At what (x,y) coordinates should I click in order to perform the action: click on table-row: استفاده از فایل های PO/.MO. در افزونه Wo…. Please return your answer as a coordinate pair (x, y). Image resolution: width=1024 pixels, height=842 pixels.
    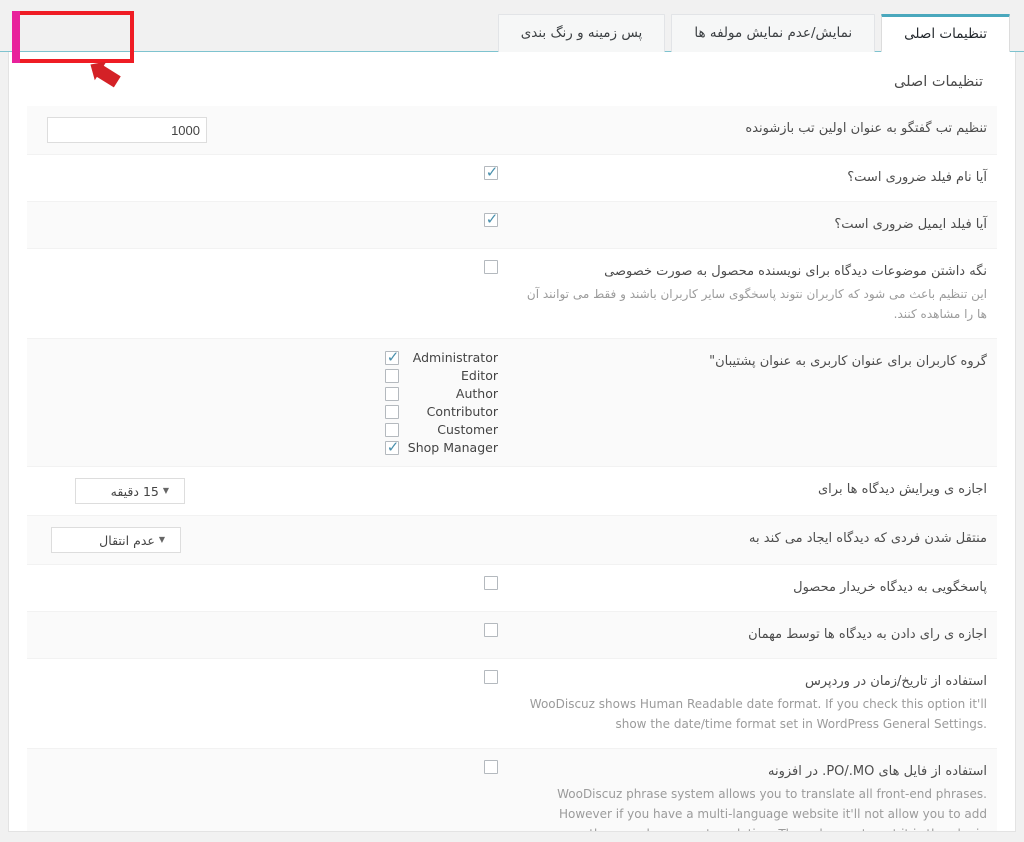
    Looking at the image, I should click on (512, 789).